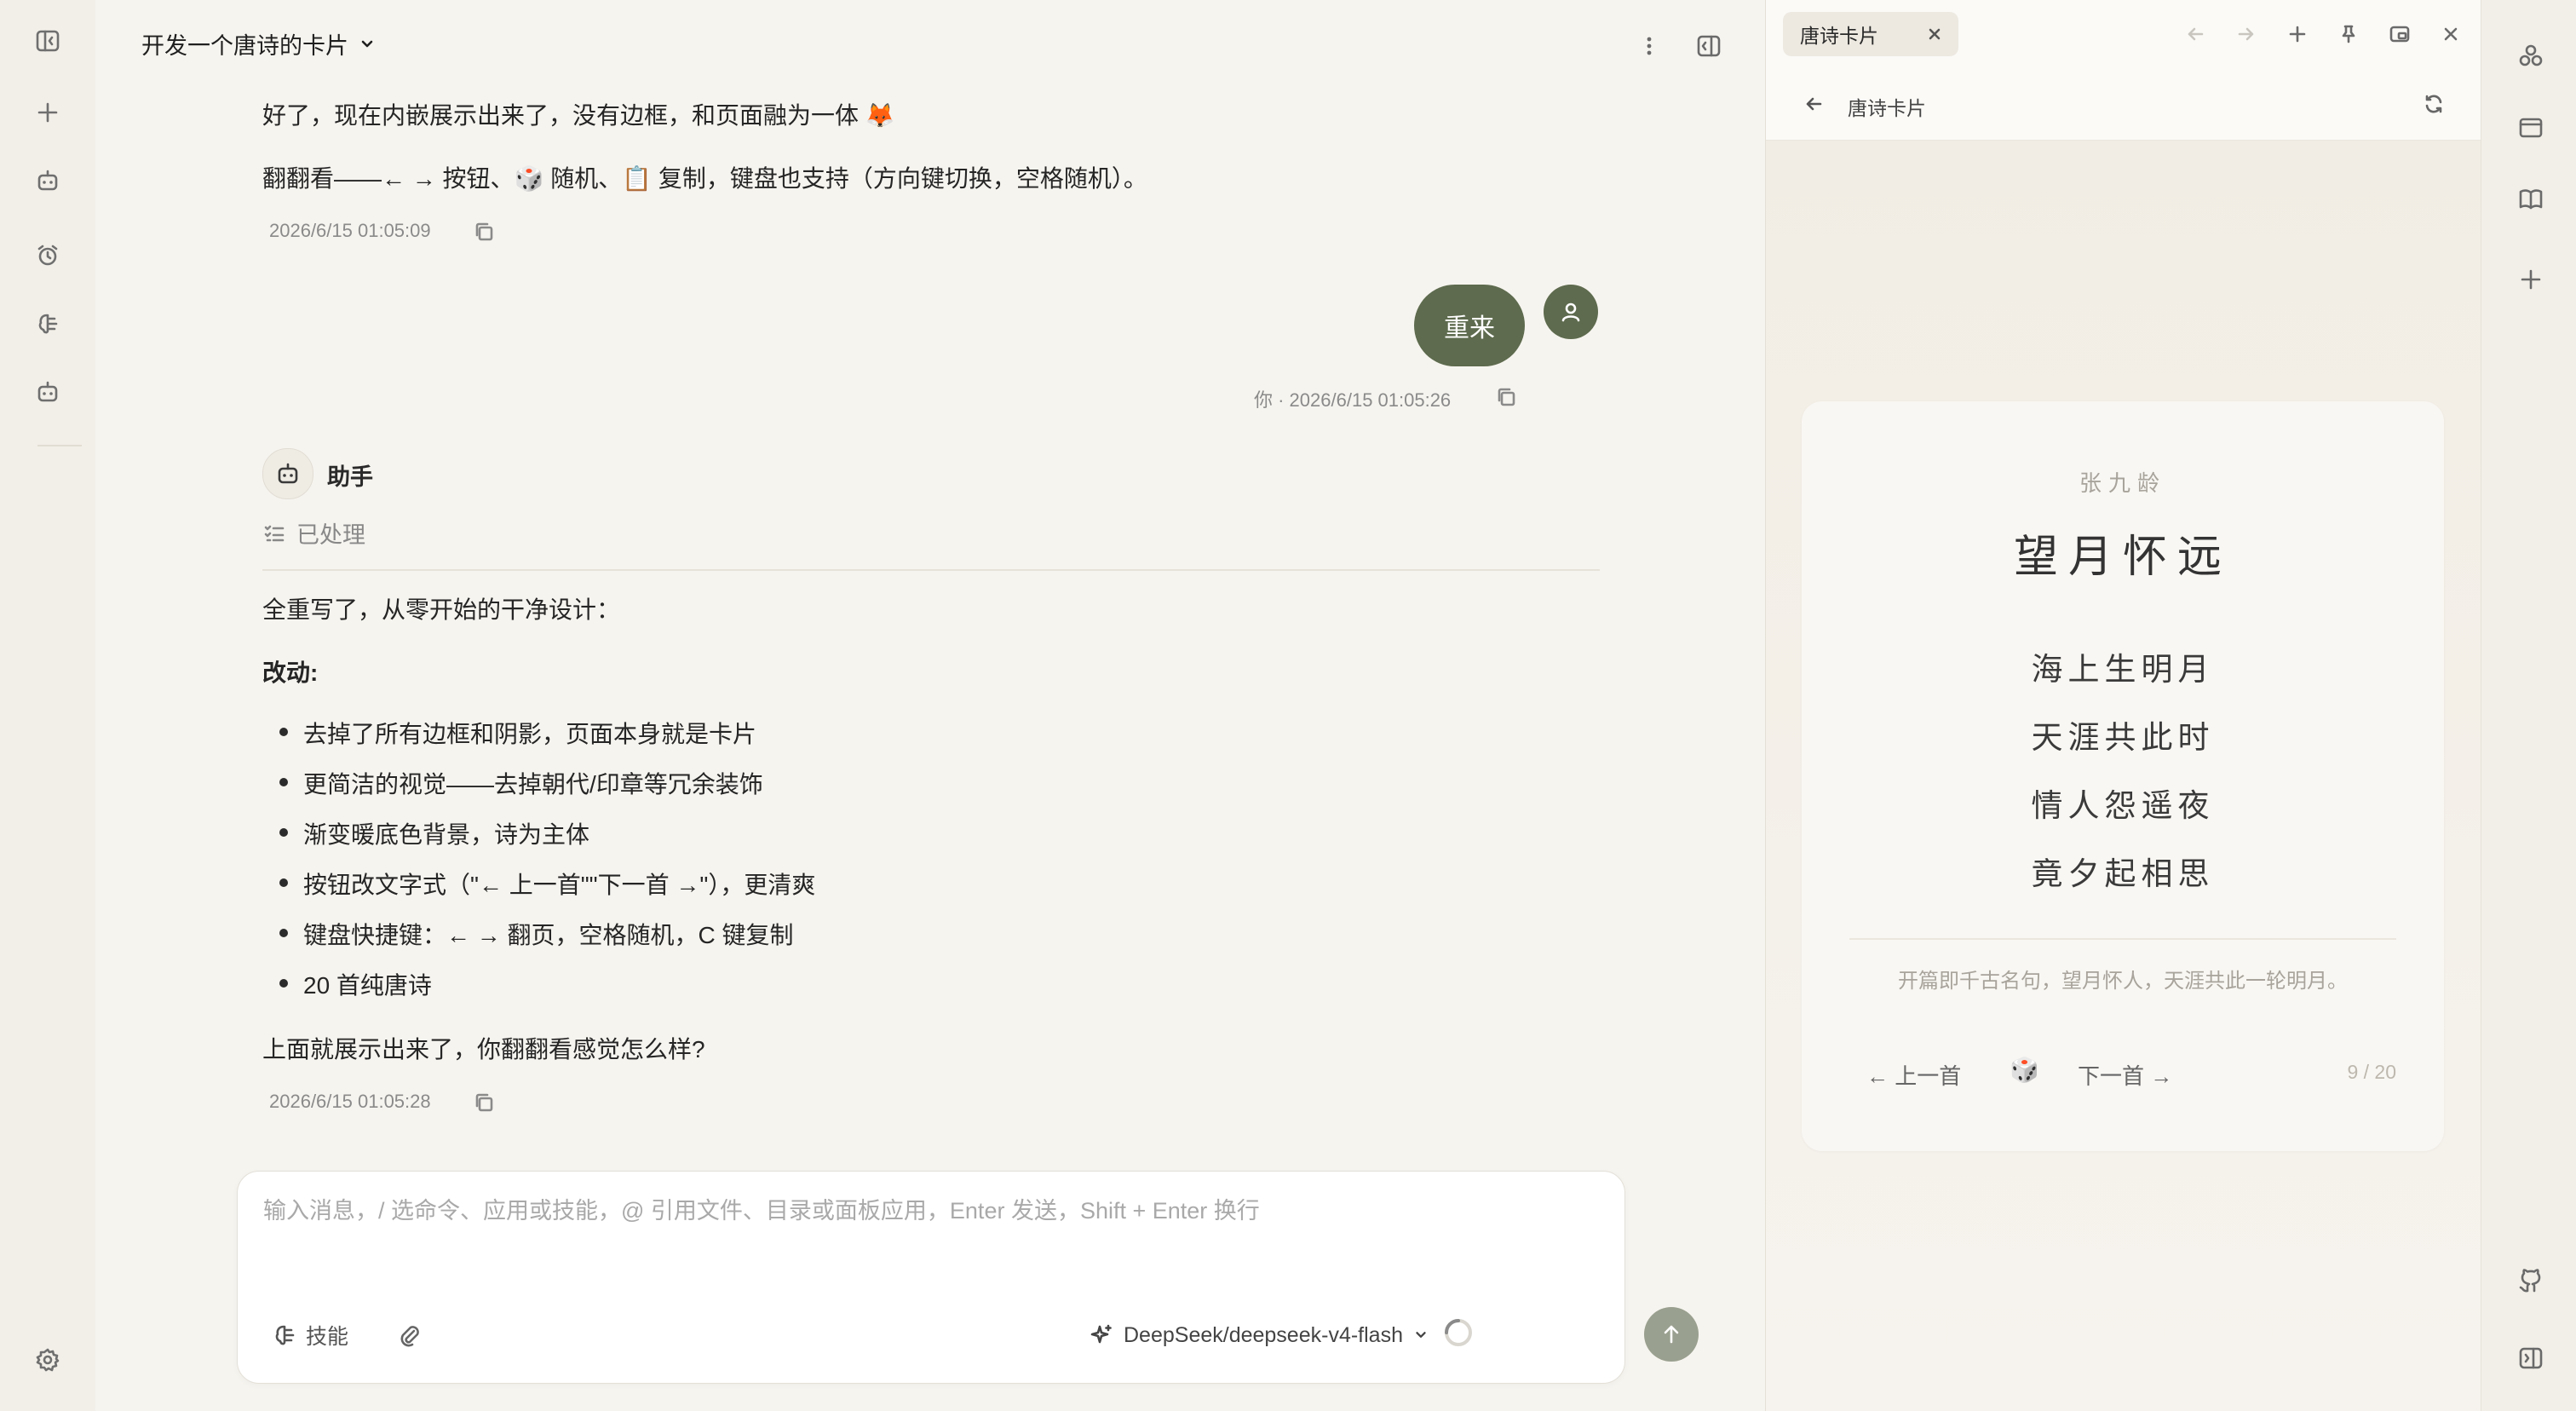 The width and height of the screenshot is (2576, 1411). I want to click on poem-line: 竟夕起相思, so click(2123, 873).